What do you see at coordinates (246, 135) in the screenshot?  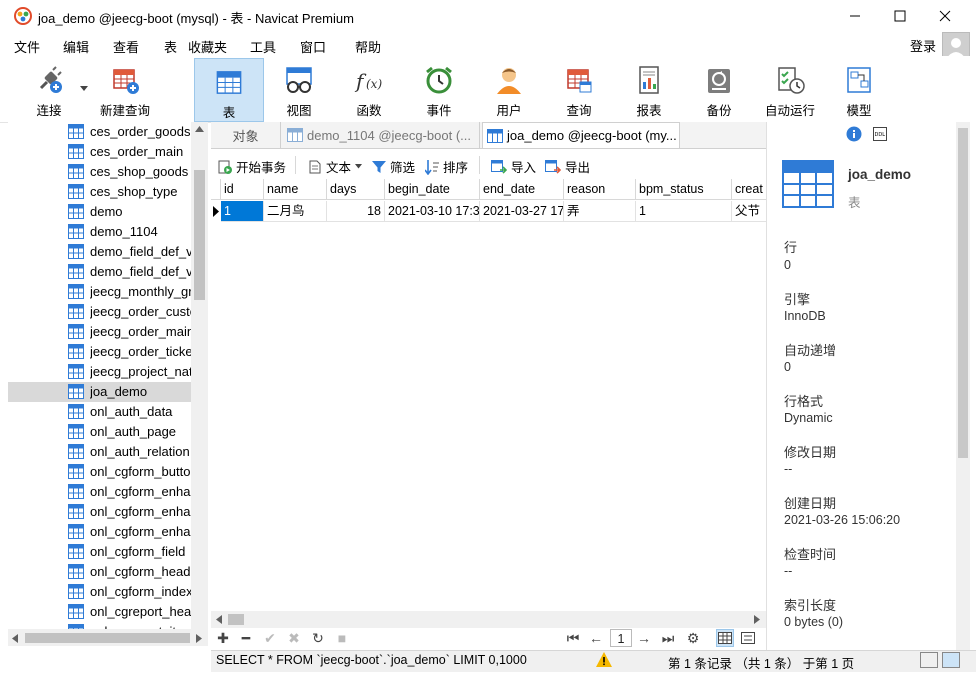 I see `tab-objects: 对象` at bounding box center [246, 135].